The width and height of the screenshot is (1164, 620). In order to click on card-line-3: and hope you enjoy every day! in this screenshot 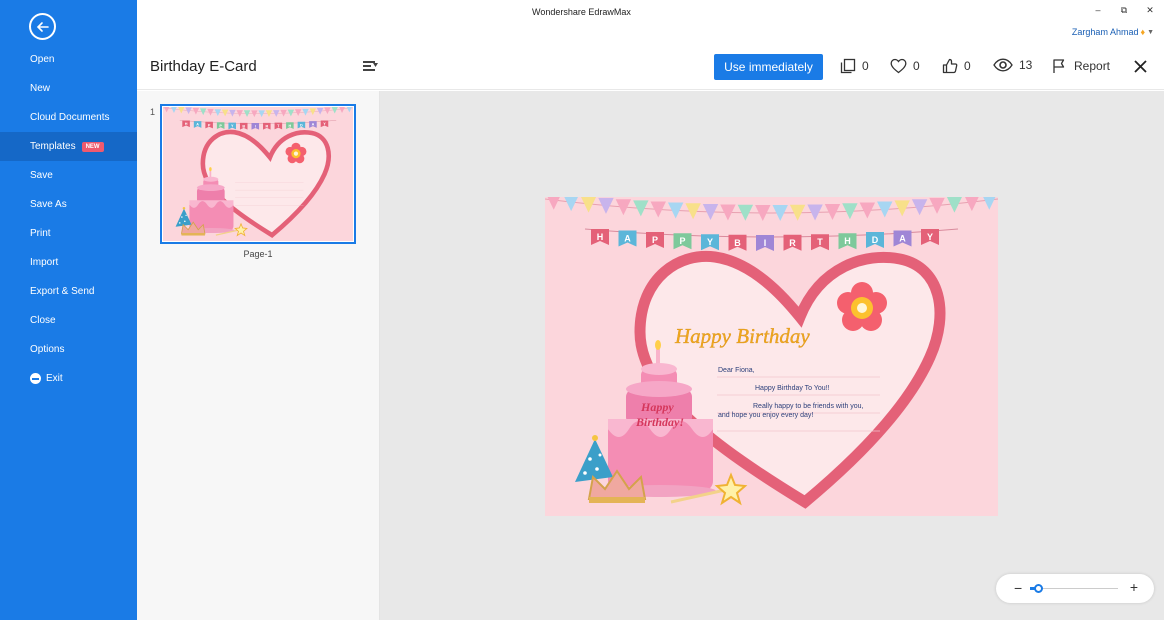, I will do `click(765, 415)`.